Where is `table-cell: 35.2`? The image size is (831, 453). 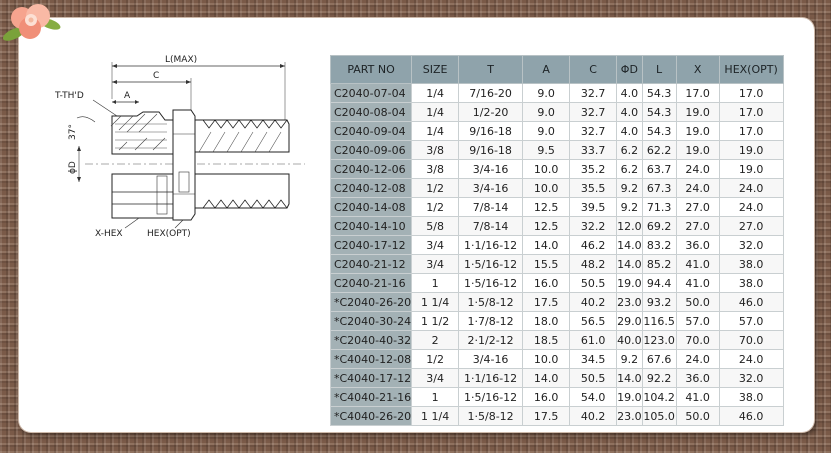 table-cell: 35.2 is located at coordinates (593, 169).